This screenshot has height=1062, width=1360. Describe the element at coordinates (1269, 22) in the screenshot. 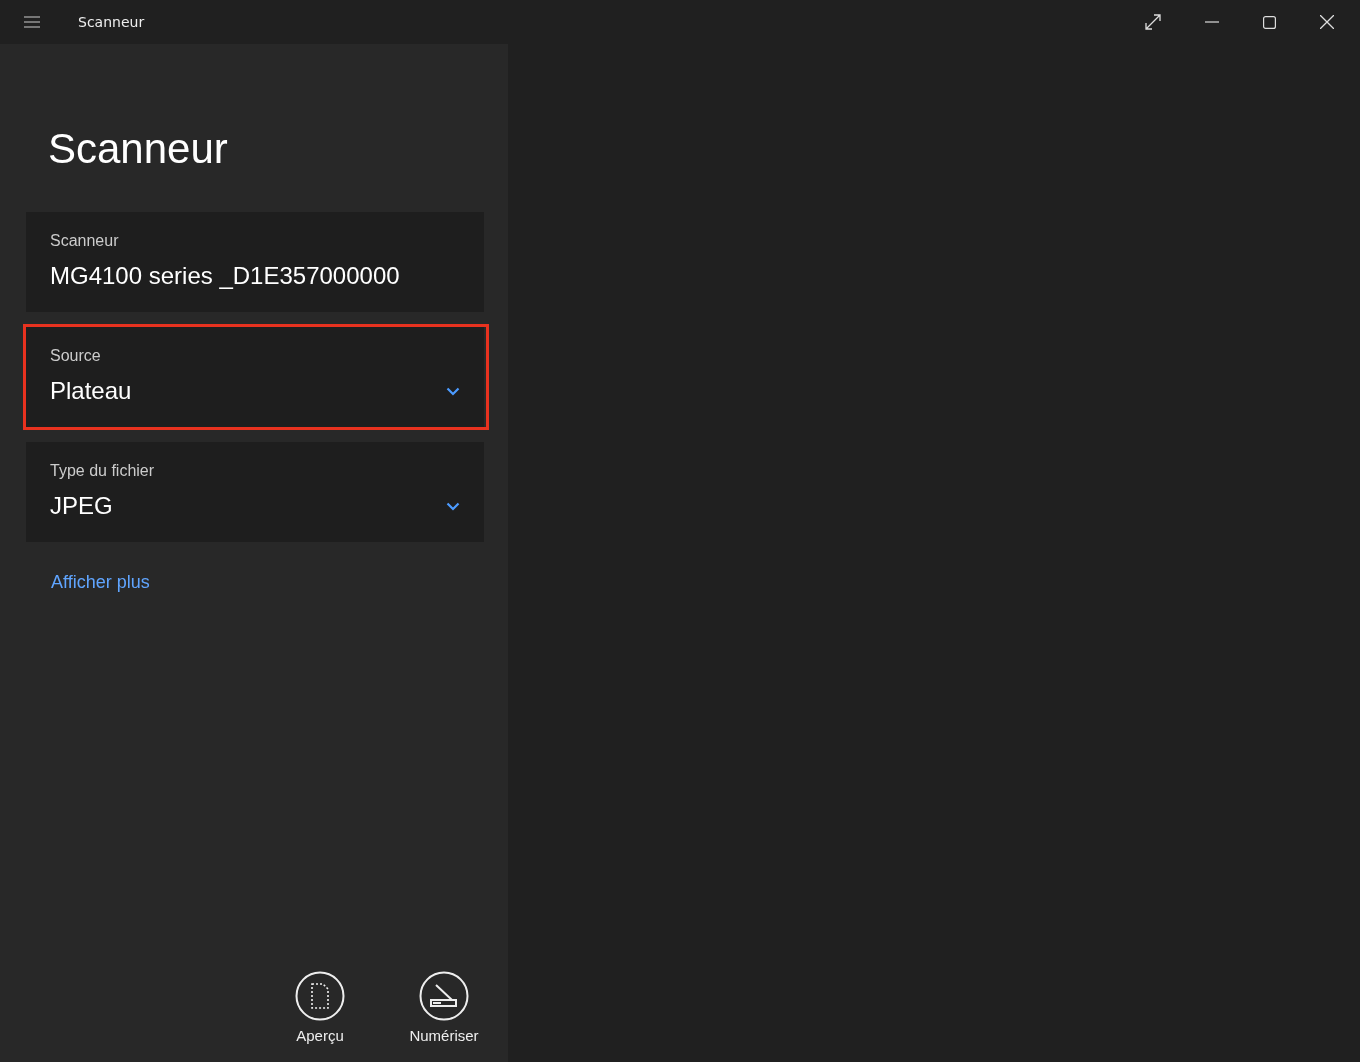

I see `maximize-icon` at that location.